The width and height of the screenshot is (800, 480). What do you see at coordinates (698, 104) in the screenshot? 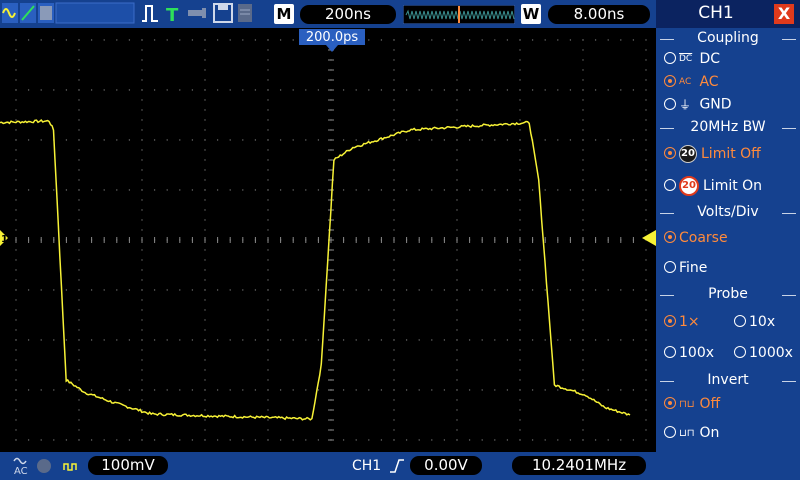
I see `coupling-gnd-option: ⏚ GND` at bounding box center [698, 104].